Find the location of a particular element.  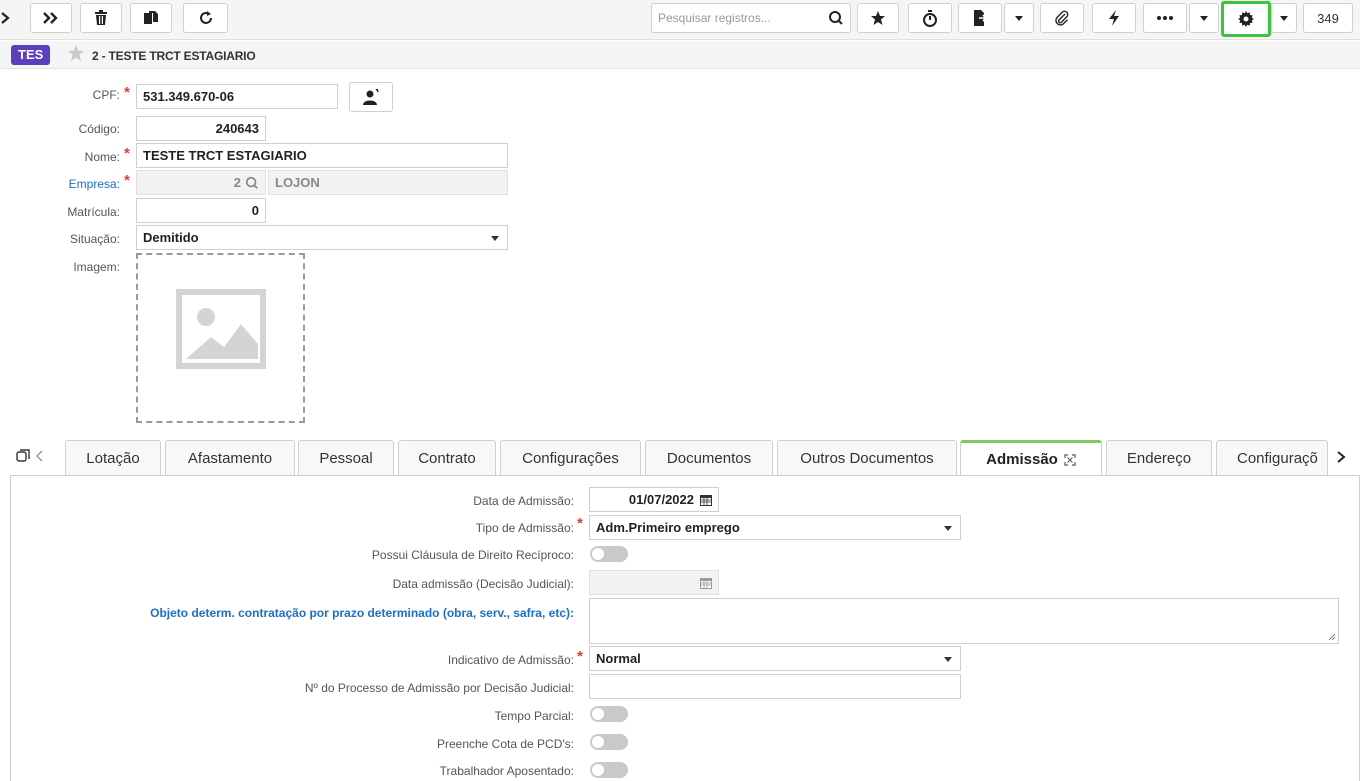

image-upload-area is located at coordinates (220, 338).